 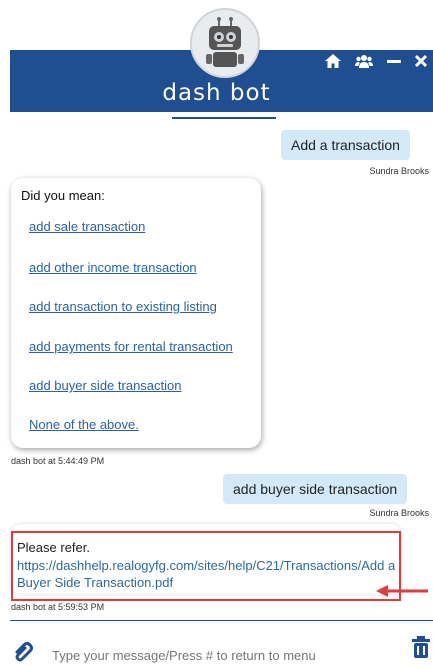 What do you see at coordinates (224, 118) in the screenshot?
I see `title-underline` at bounding box center [224, 118].